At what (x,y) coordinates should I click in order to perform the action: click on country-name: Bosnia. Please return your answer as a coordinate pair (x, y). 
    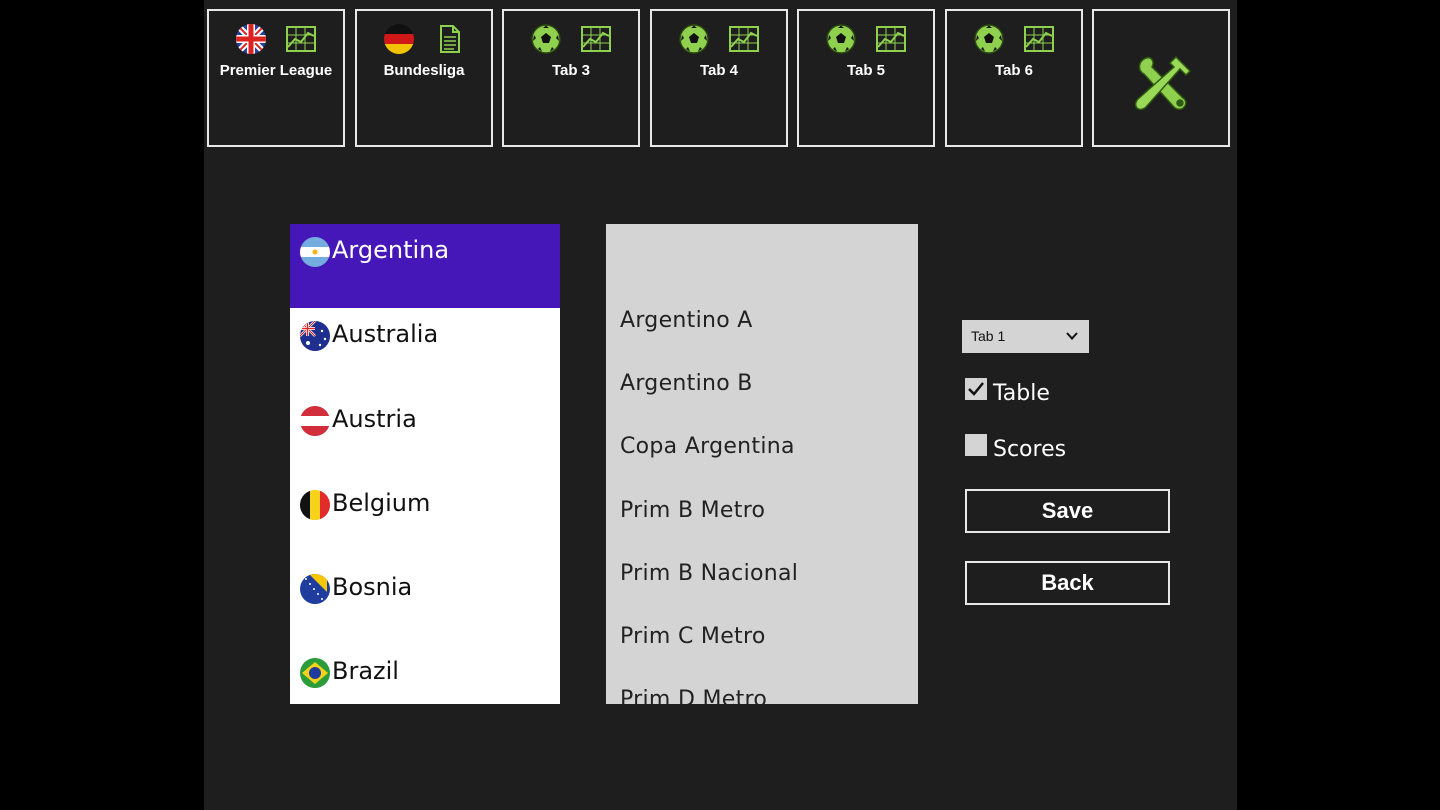
    Looking at the image, I should click on (372, 587).